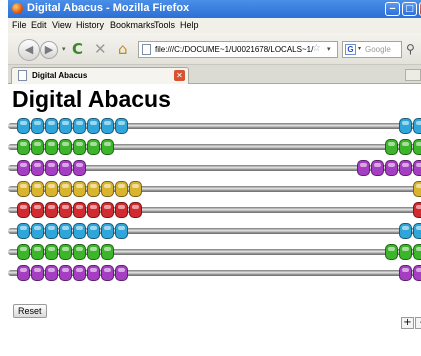 The width and height of the screenshot is (421, 356). Describe the element at coordinates (132, 25) in the screenshot. I see `menu-bookmarks: Bookmarks` at that location.